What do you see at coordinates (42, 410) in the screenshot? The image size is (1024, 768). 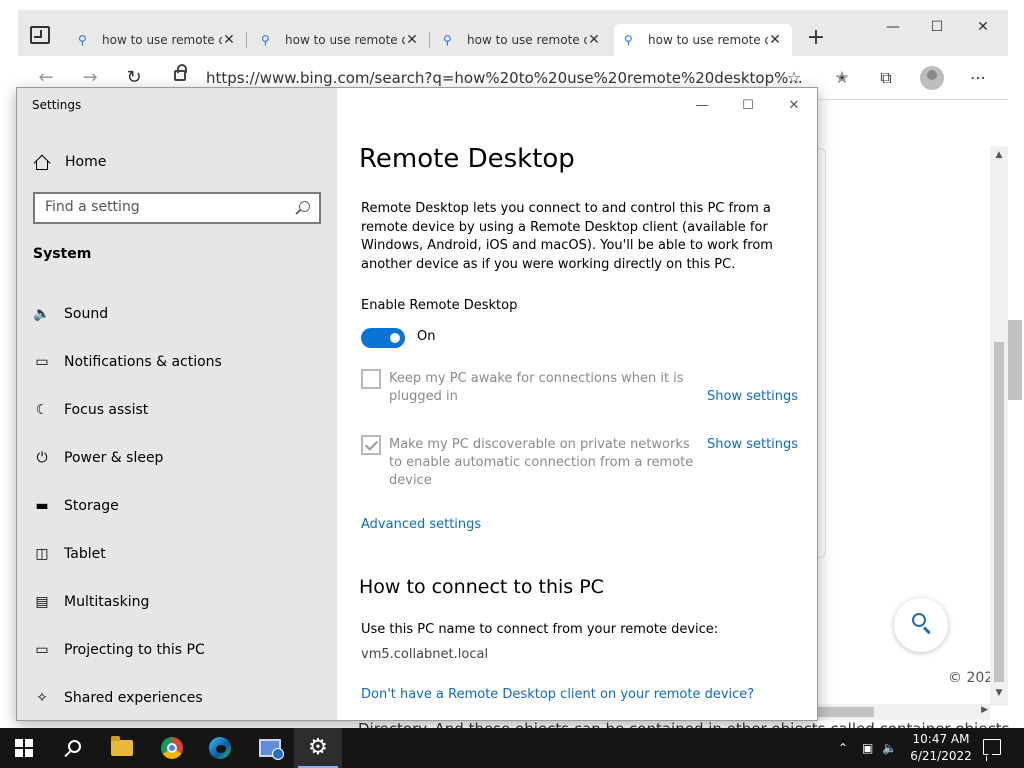 I see `moon-icon: ☾` at bounding box center [42, 410].